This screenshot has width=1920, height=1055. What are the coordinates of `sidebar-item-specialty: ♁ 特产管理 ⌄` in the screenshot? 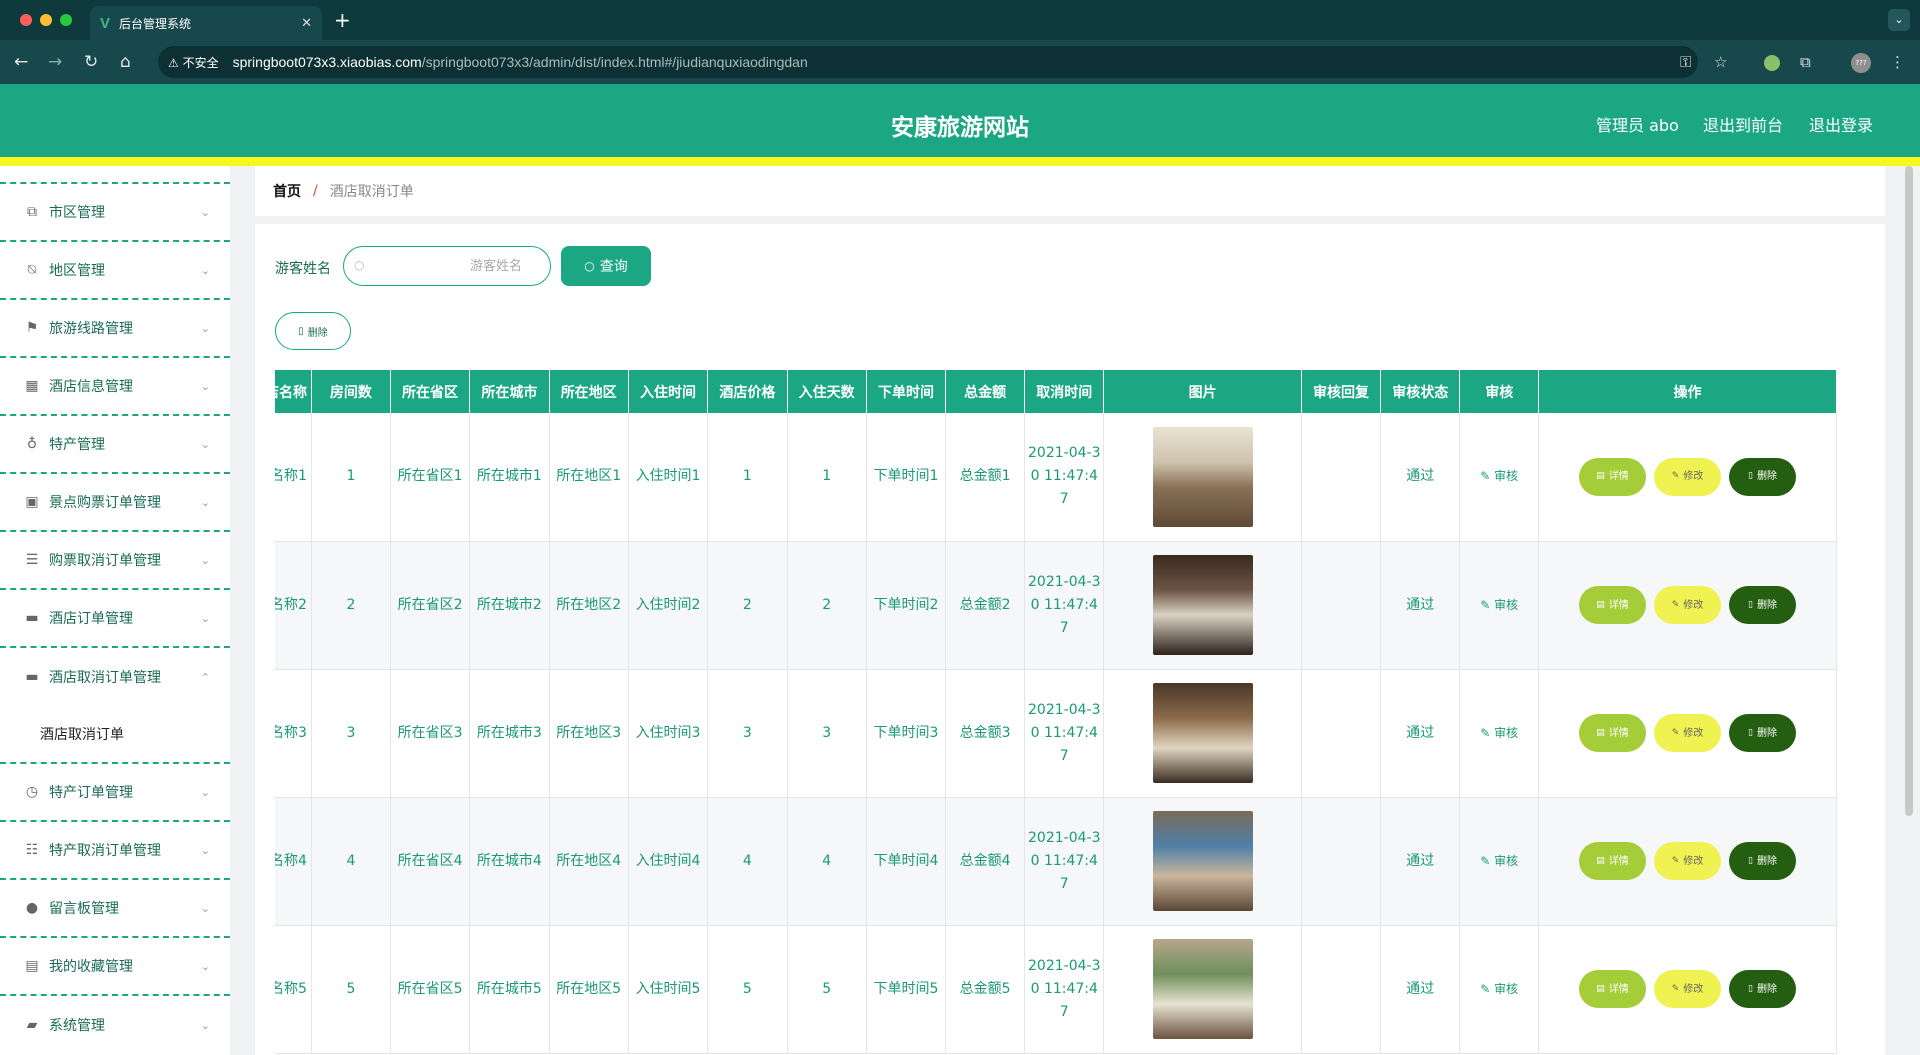 It's located at (115, 445).